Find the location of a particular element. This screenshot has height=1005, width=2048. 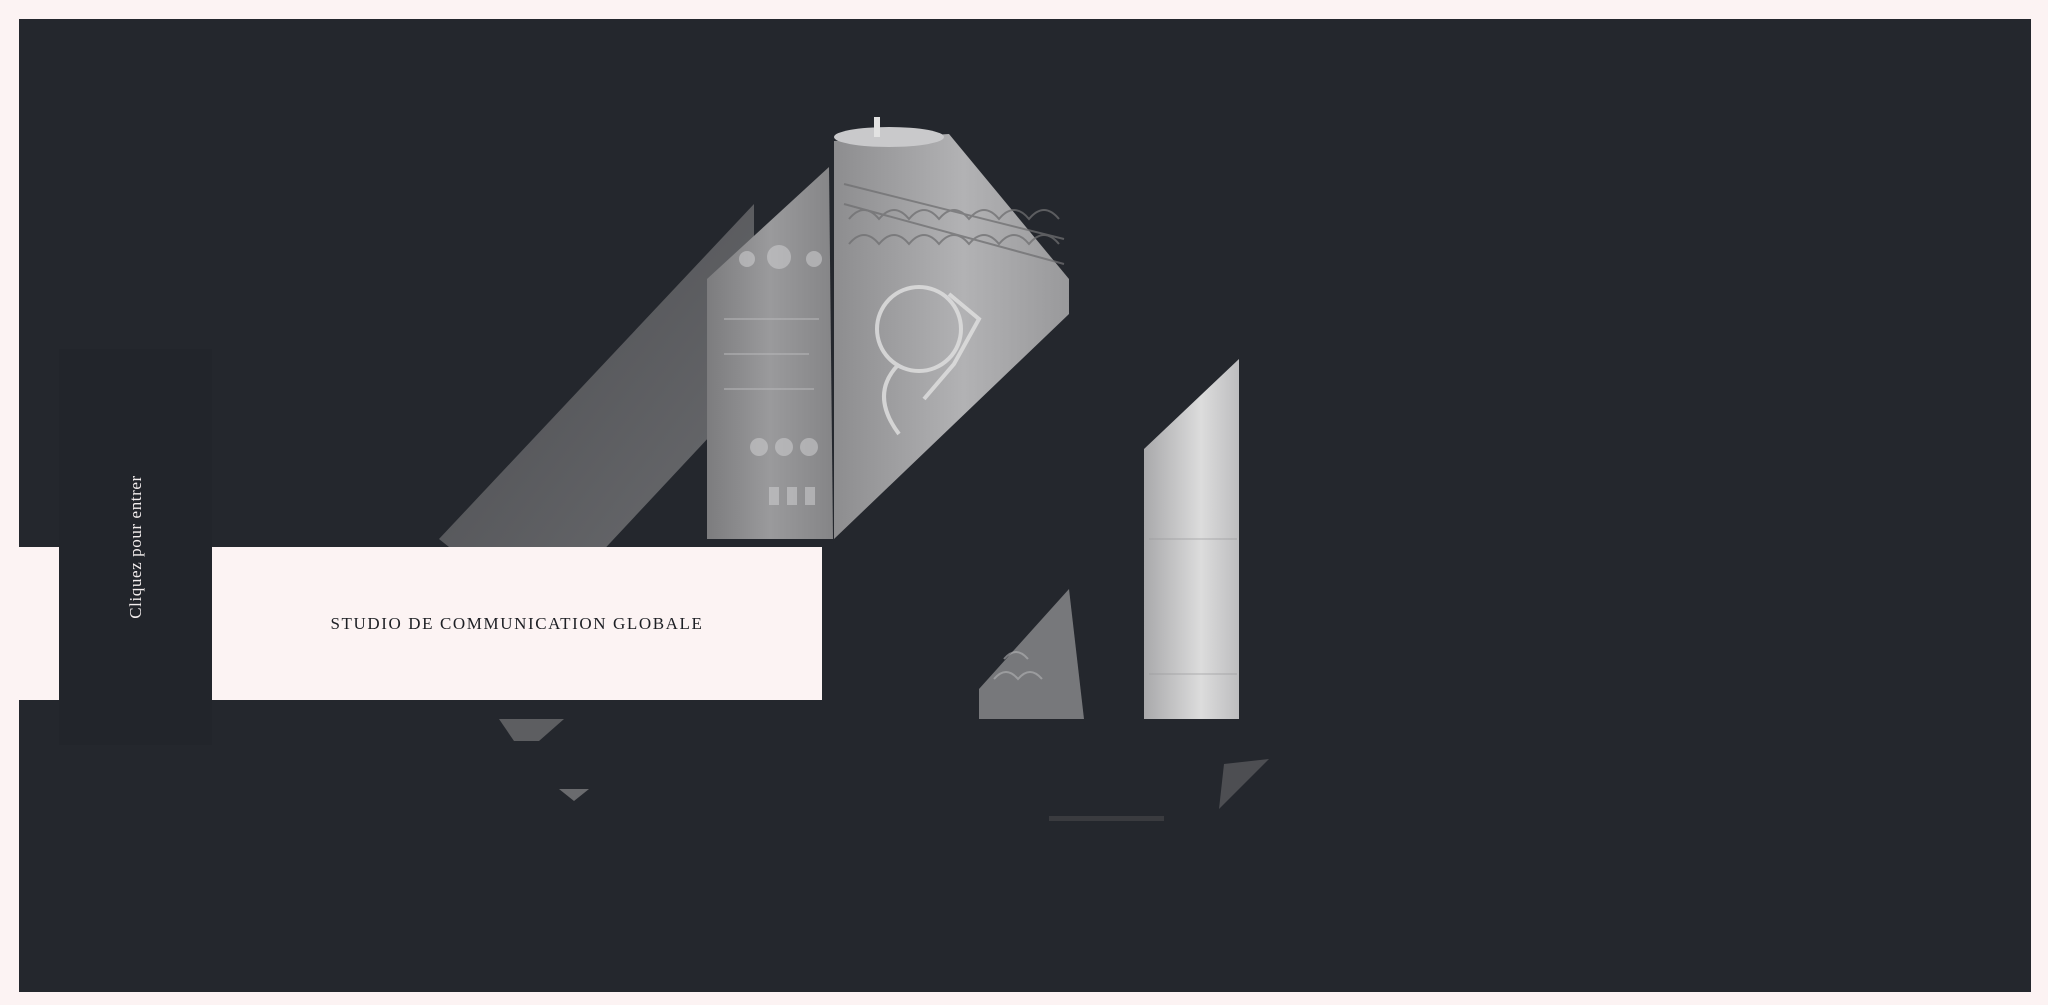

left-band is located at coordinates (39, 623).